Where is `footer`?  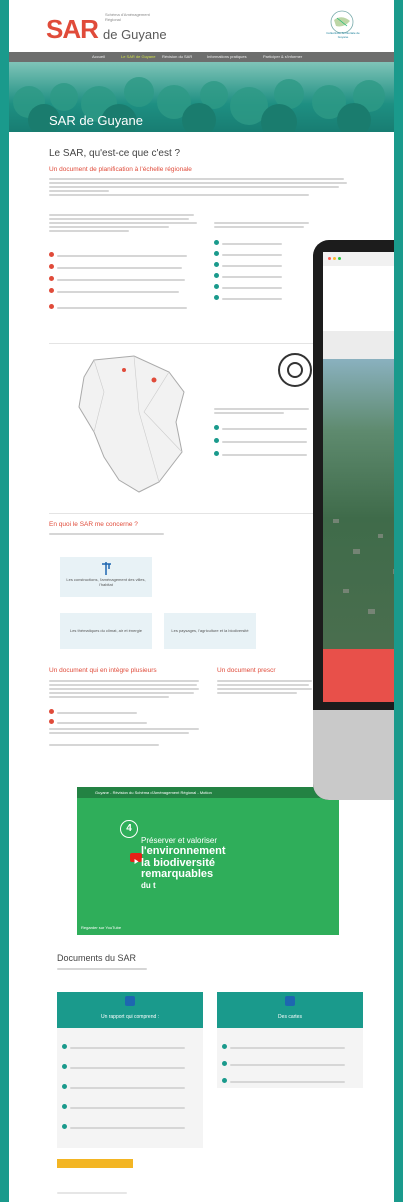 footer is located at coordinates (97, 1194).